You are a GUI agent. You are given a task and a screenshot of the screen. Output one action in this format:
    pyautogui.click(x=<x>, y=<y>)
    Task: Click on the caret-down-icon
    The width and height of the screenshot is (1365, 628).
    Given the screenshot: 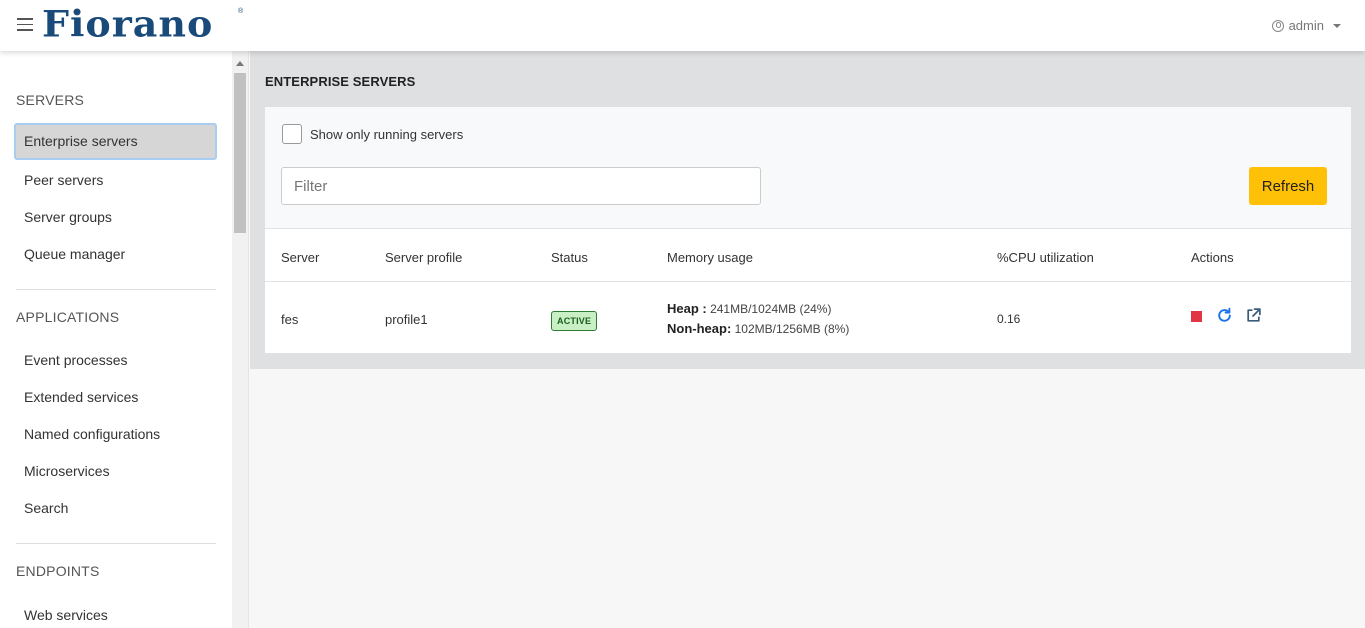 What is the action you would take?
    pyautogui.click(x=1337, y=25)
    